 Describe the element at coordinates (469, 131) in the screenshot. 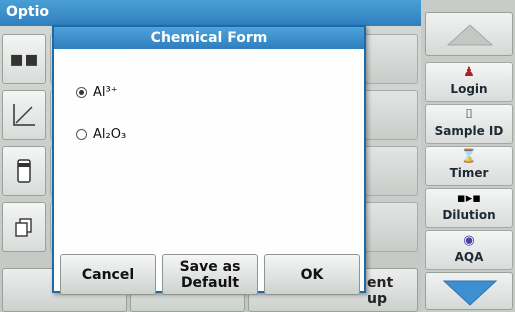

I see `sample-id-label: Sample ID` at that location.